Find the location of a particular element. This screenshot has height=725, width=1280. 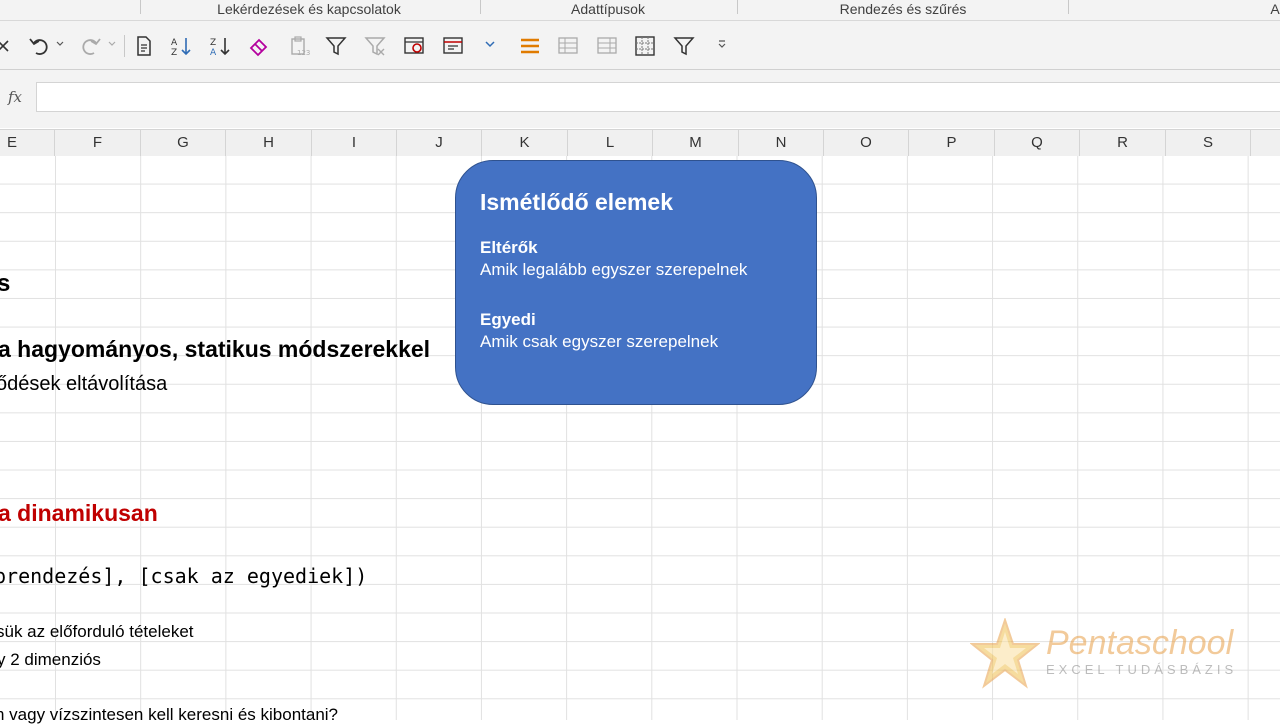

formula-bar-area: fx is located at coordinates (640, 99).